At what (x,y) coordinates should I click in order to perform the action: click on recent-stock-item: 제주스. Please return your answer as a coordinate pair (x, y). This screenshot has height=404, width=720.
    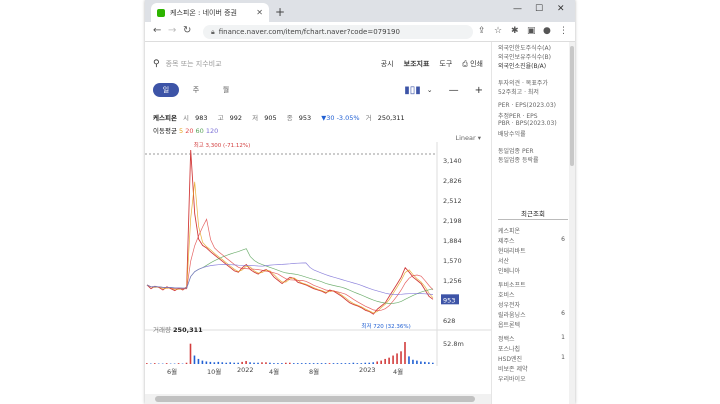
    Looking at the image, I should click on (506, 240).